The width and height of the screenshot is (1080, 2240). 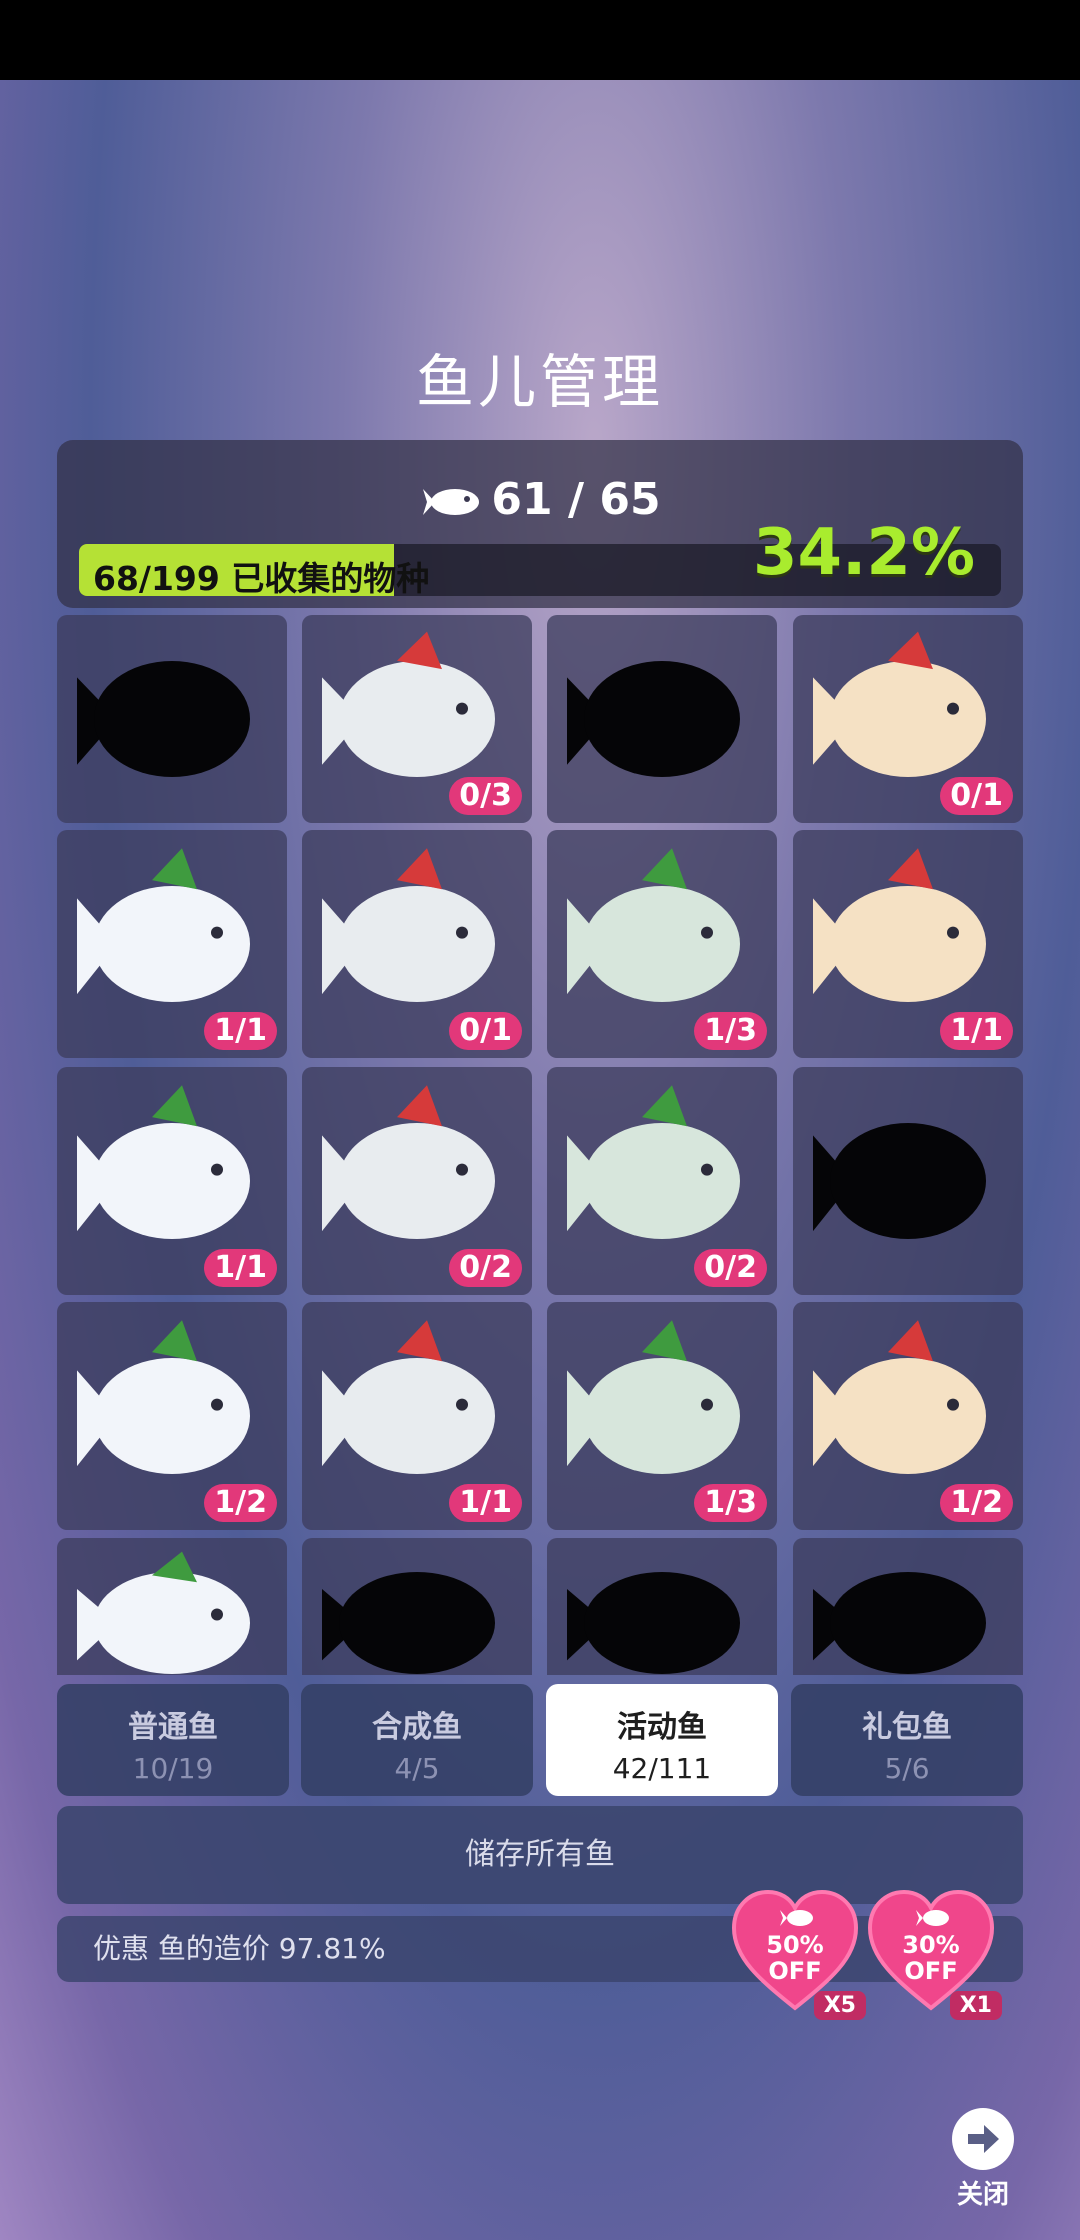 What do you see at coordinates (907, 1727) in the screenshot?
I see `tab-label: 礼包鱼` at bounding box center [907, 1727].